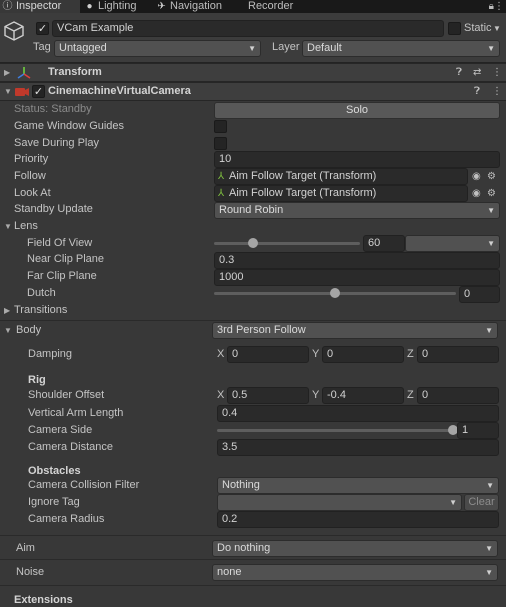 This screenshot has height=607, width=506. Describe the element at coordinates (31, 159) in the screenshot. I see `priority-label: Priority` at that location.